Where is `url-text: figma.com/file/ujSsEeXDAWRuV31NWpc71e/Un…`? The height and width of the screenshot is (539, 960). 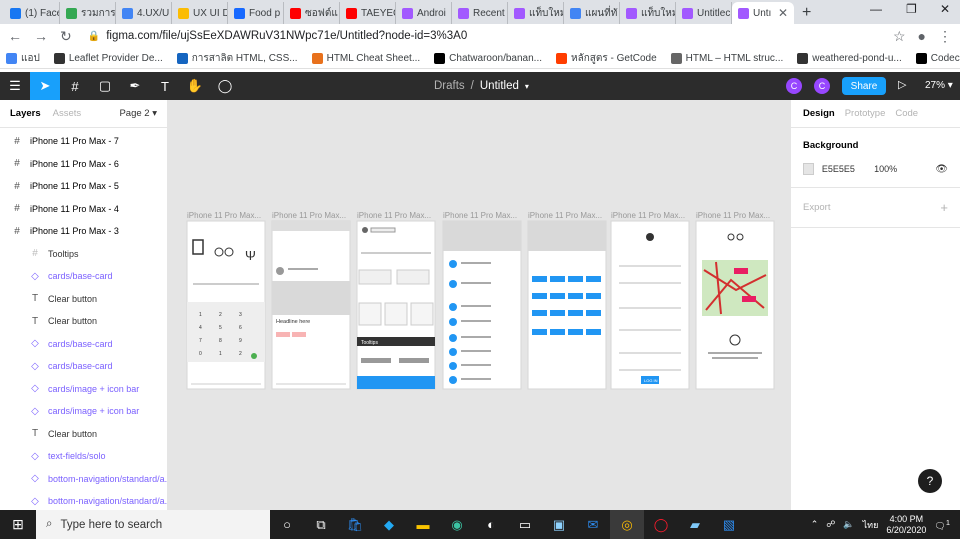
url-text: figma.com/file/ujSsEeXDAWRuV31NWpc71e/Un… is located at coordinates (286, 36).